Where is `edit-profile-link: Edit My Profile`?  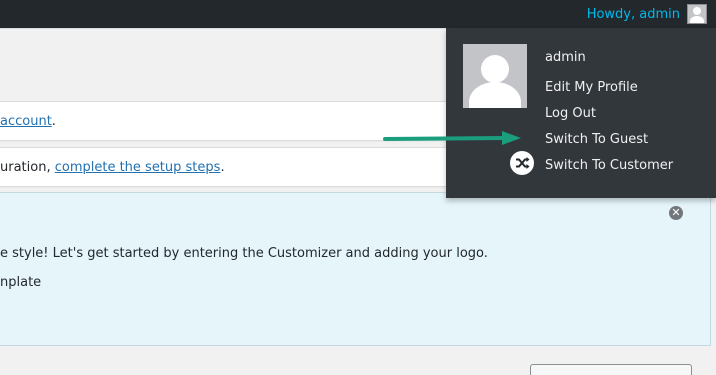 edit-profile-link: Edit My Profile is located at coordinates (591, 87).